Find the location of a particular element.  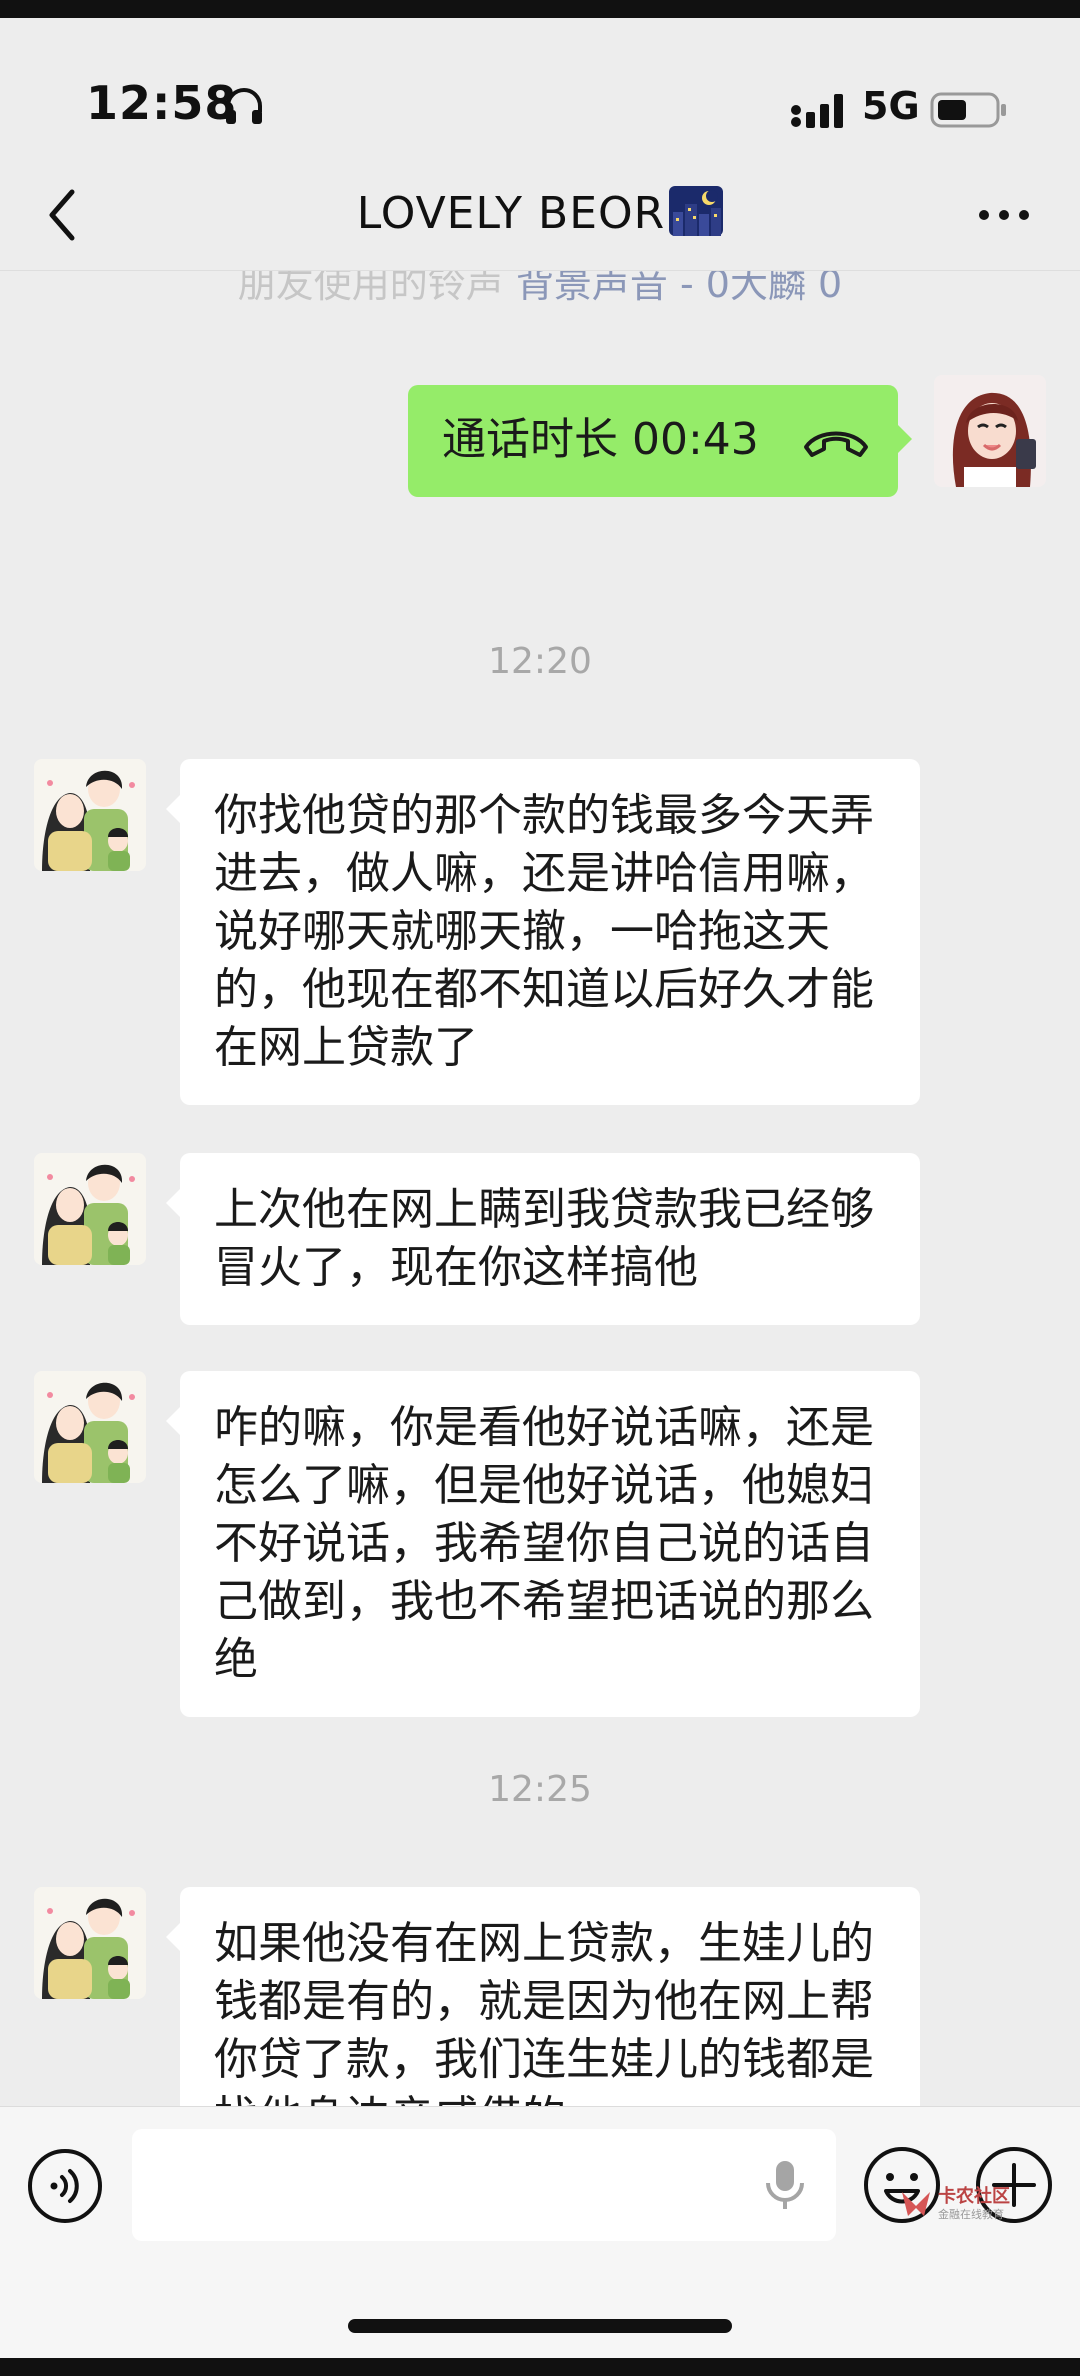

ringtone-notice: 朋友使用的铃声 背景声音 - 0大麟 0 is located at coordinates (540, 289).